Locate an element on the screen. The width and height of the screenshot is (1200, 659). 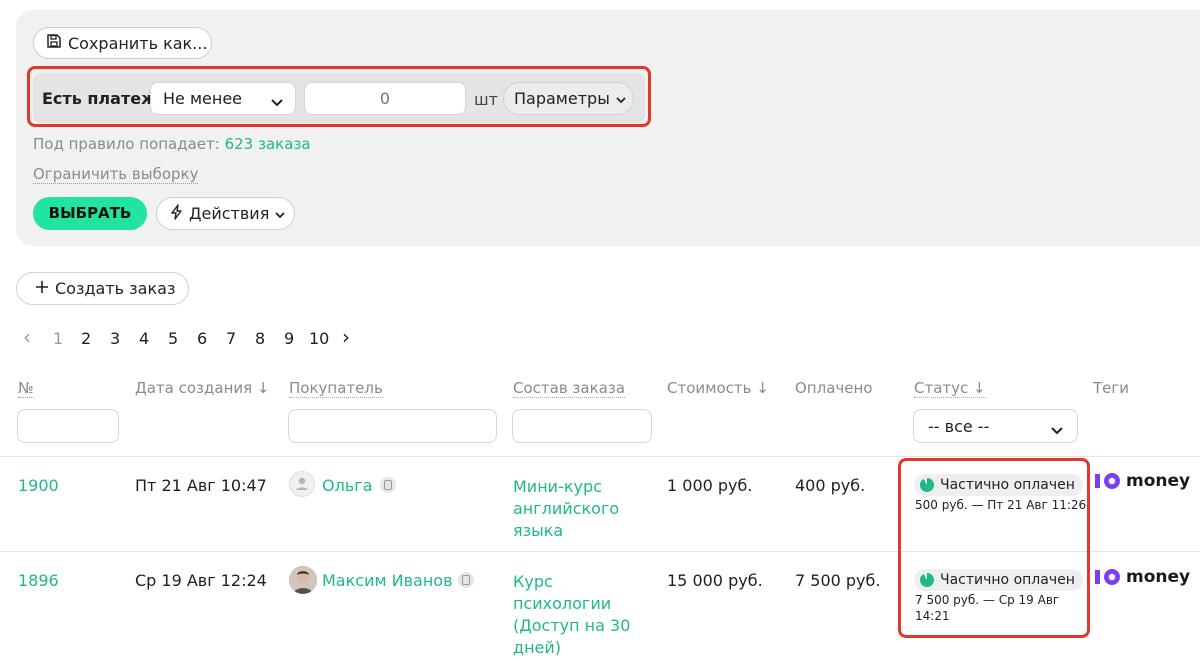
create-order-button: Создать заказ is located at coordinates (102, 288).